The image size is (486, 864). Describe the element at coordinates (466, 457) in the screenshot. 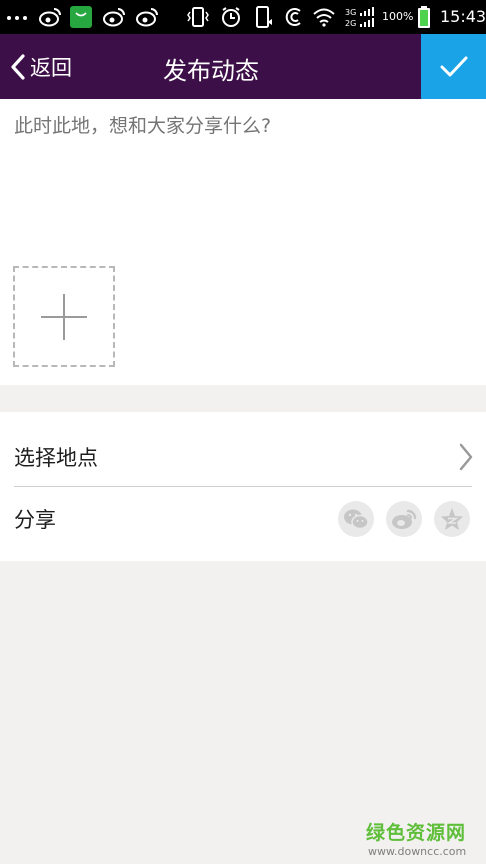

I see `chevron-right-icon` at that location.